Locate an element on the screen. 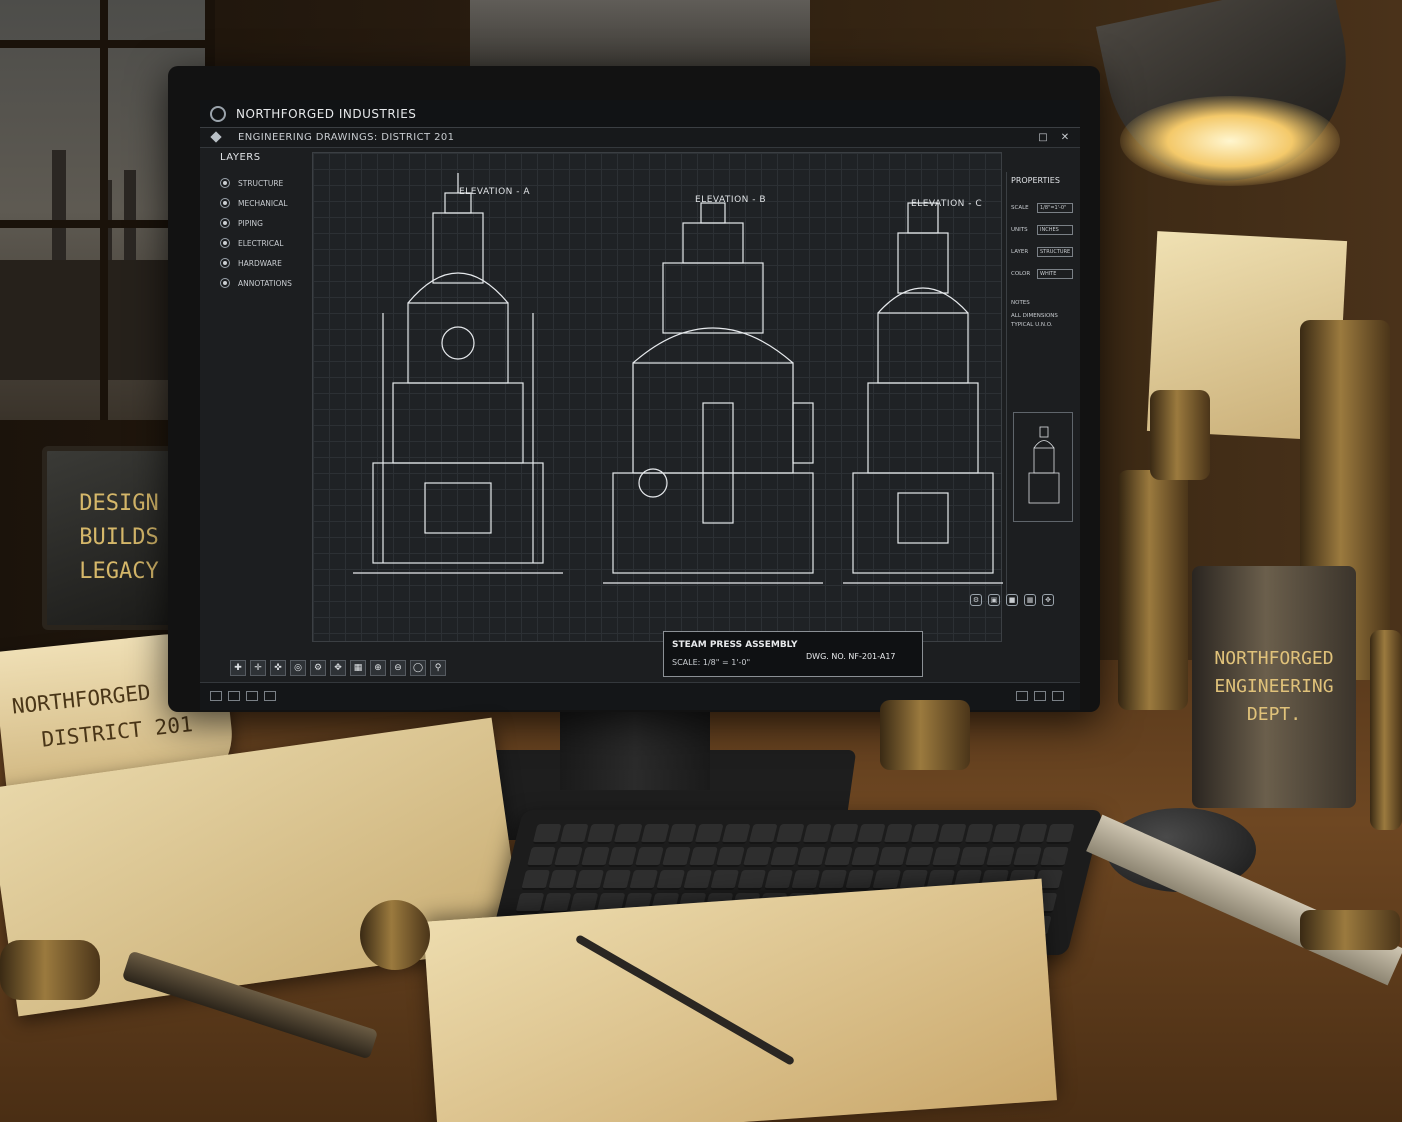  zoom-out-icon: ⊖ is located at coordinates (398, 668).